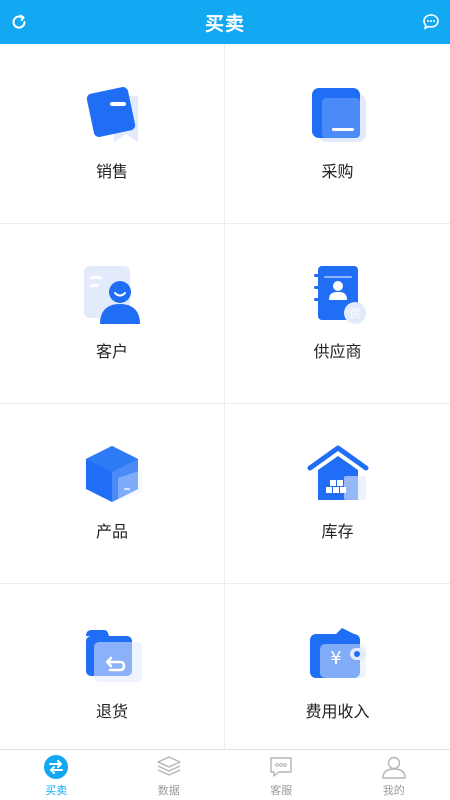 The image size is (450, 800). Describe the element at coordinates (394, 767) in the screenshot. I see `profile-icon` at that location.